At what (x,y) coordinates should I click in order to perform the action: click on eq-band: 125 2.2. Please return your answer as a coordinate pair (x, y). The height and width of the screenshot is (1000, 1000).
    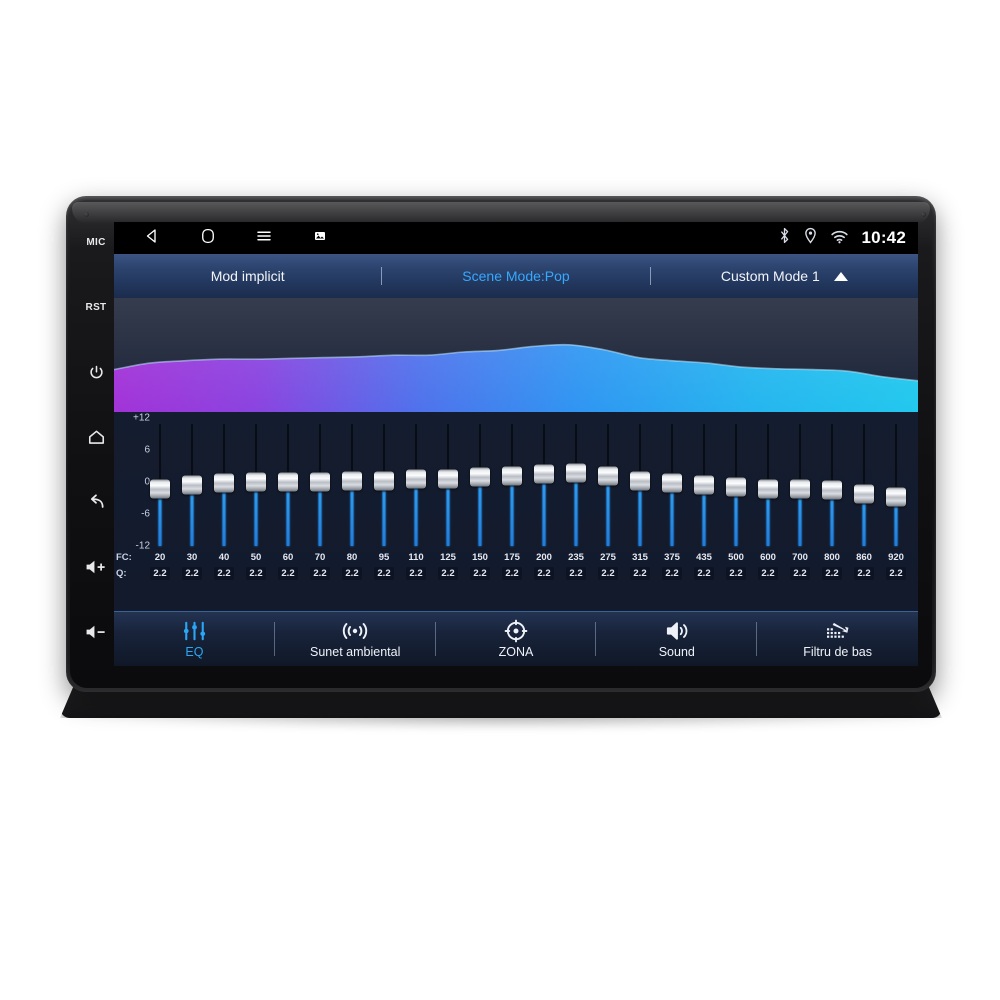
    Looking at the image, I should click on (448, 512).